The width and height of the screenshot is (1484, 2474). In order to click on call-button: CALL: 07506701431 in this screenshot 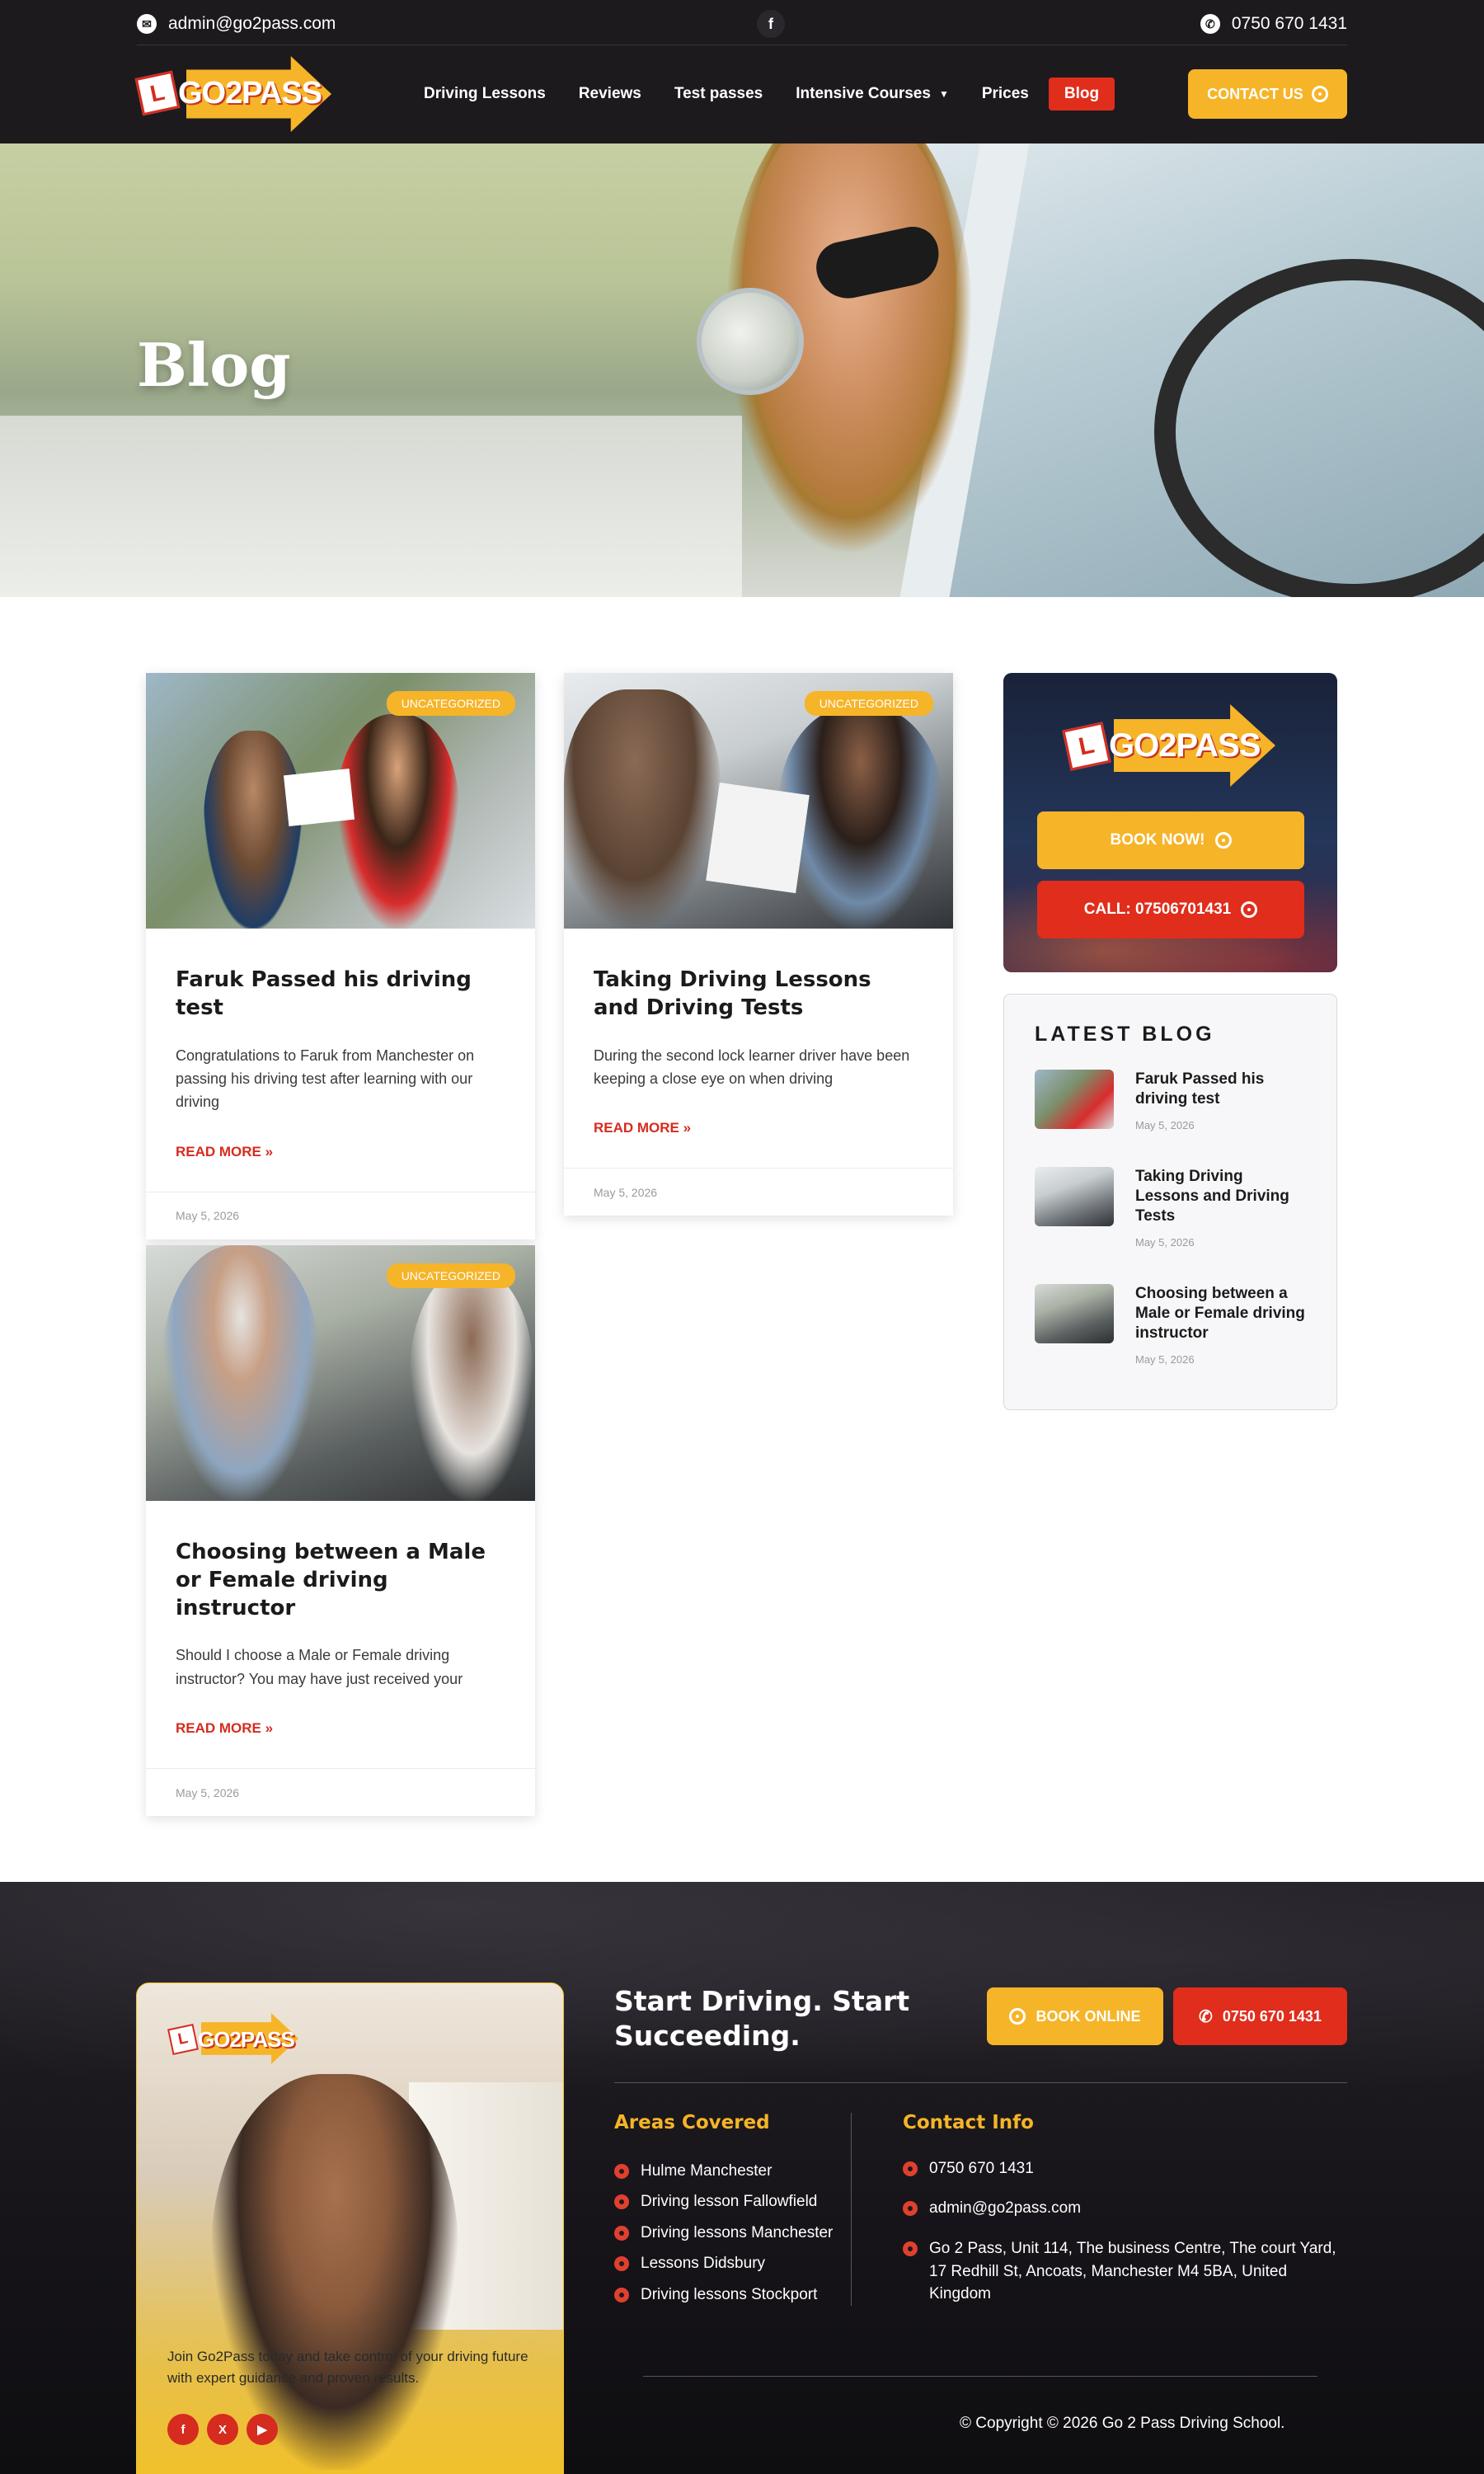, I will do `click(1170, 909)`.